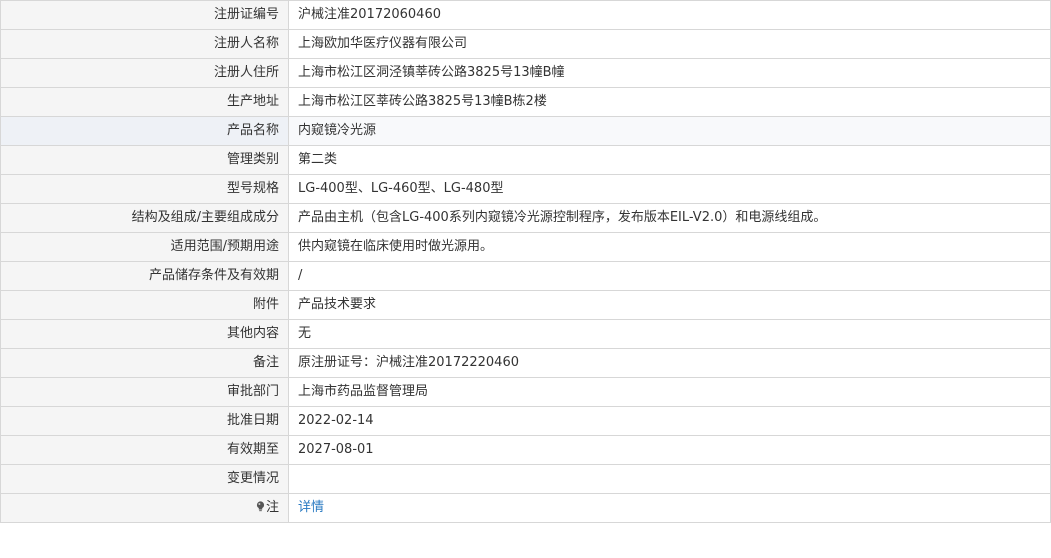 The height and width of the screenshot is (558, 1051). I want to click on row-label-remarks: 备注, so click(144, 363).